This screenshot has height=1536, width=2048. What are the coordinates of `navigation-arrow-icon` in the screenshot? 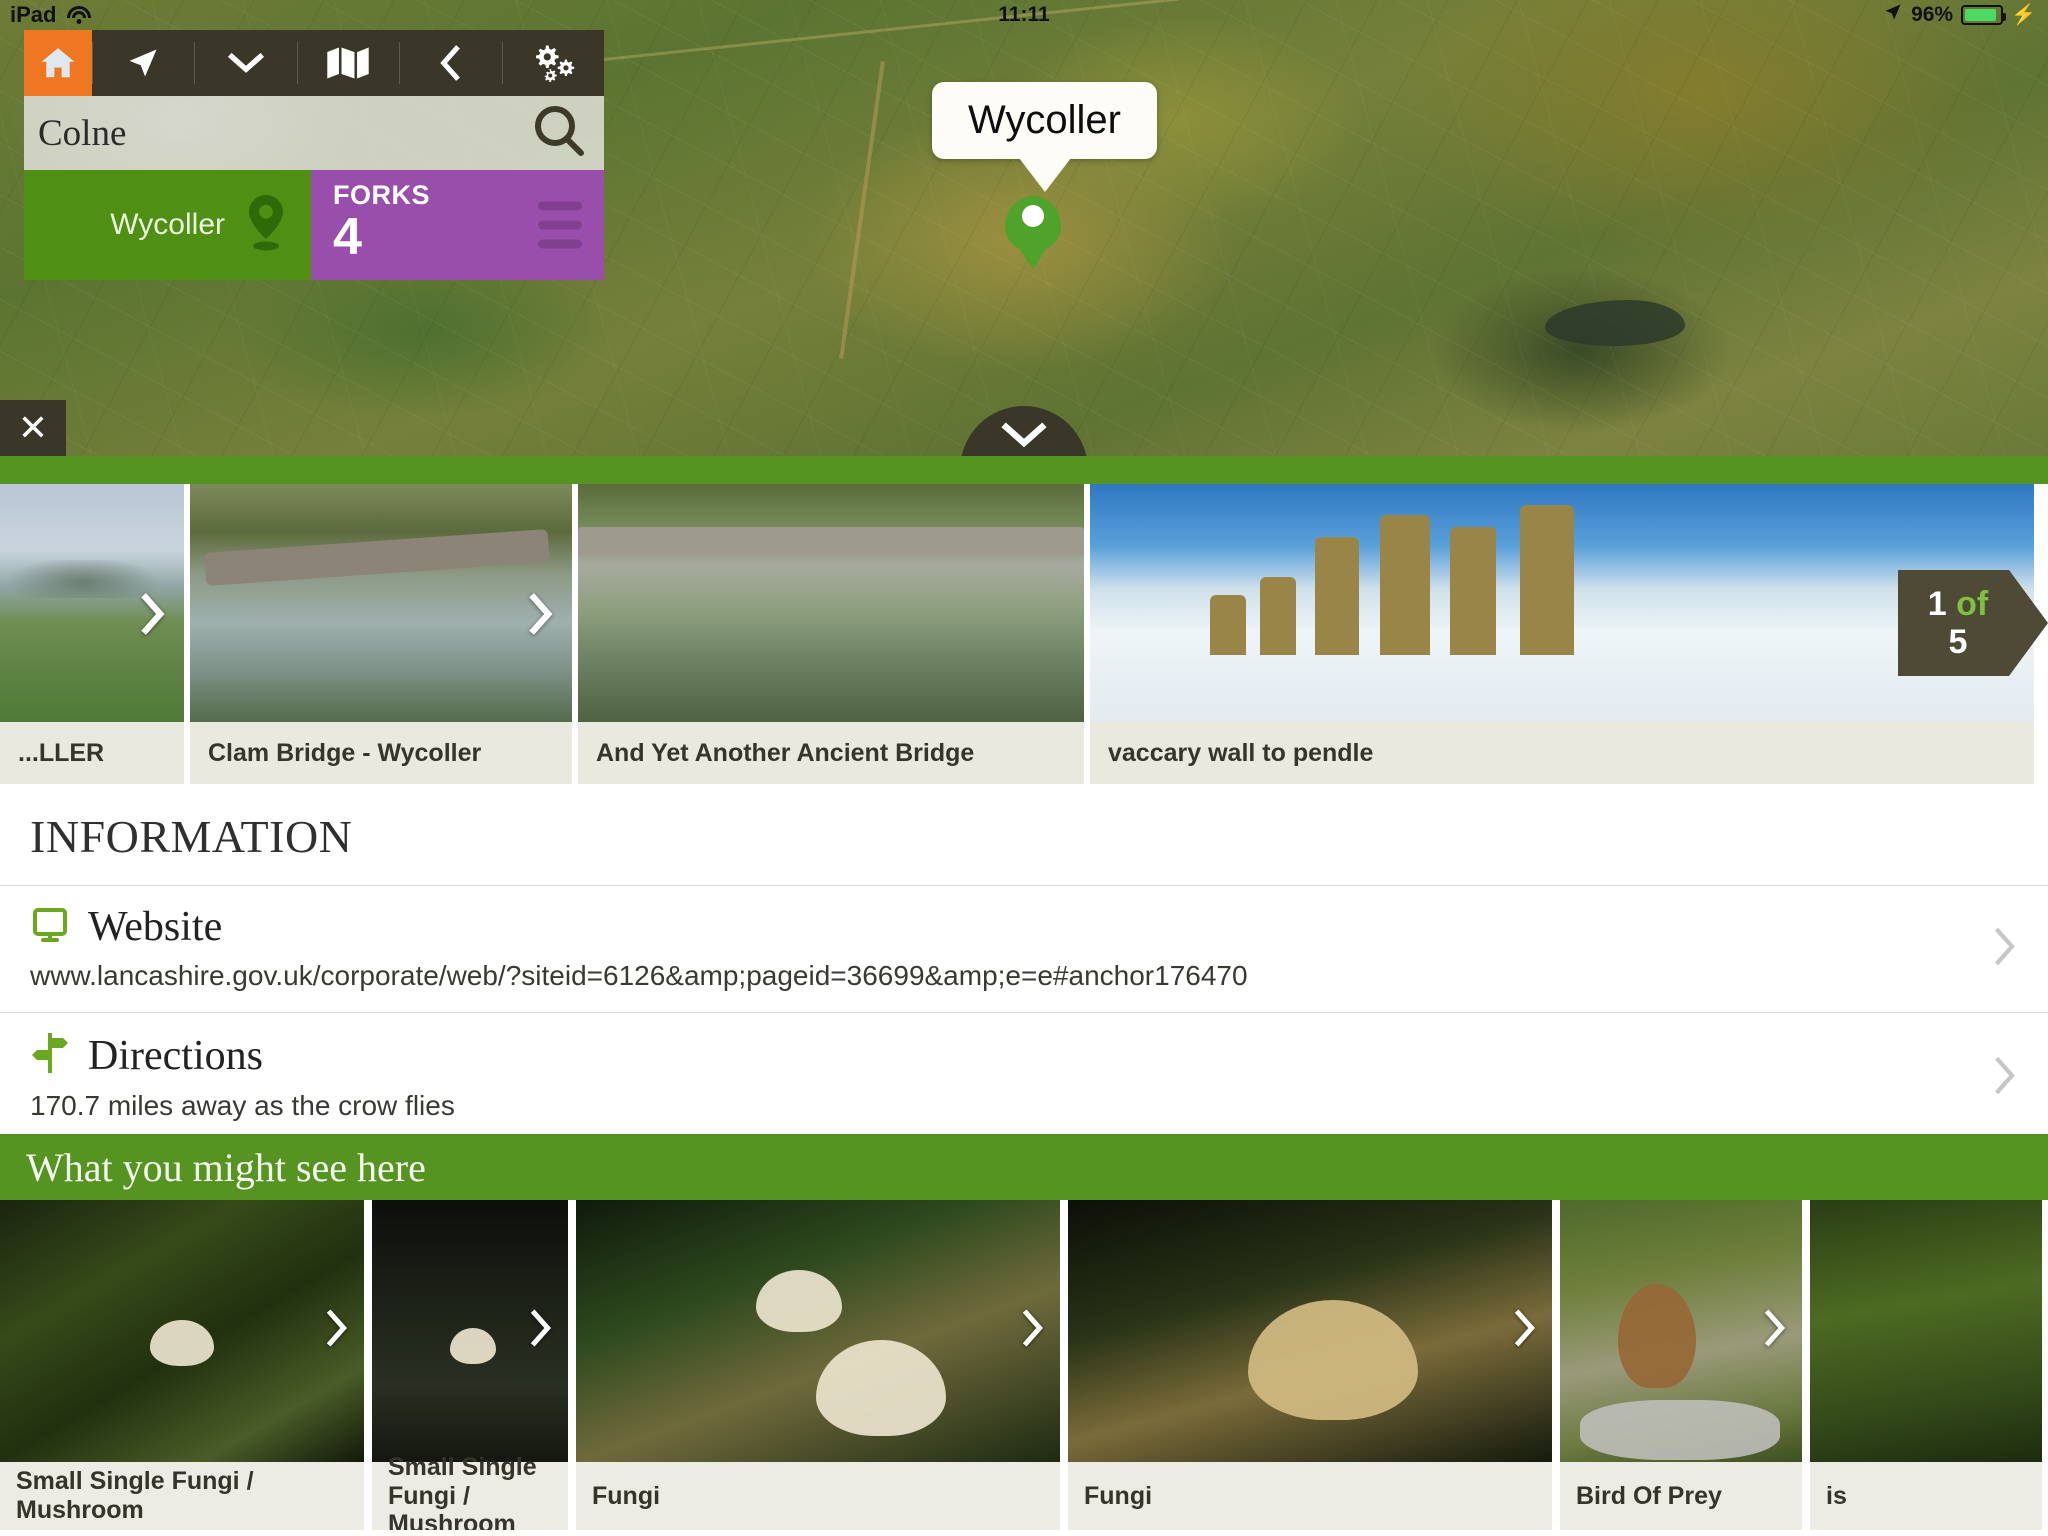 It's located at (143, 63).